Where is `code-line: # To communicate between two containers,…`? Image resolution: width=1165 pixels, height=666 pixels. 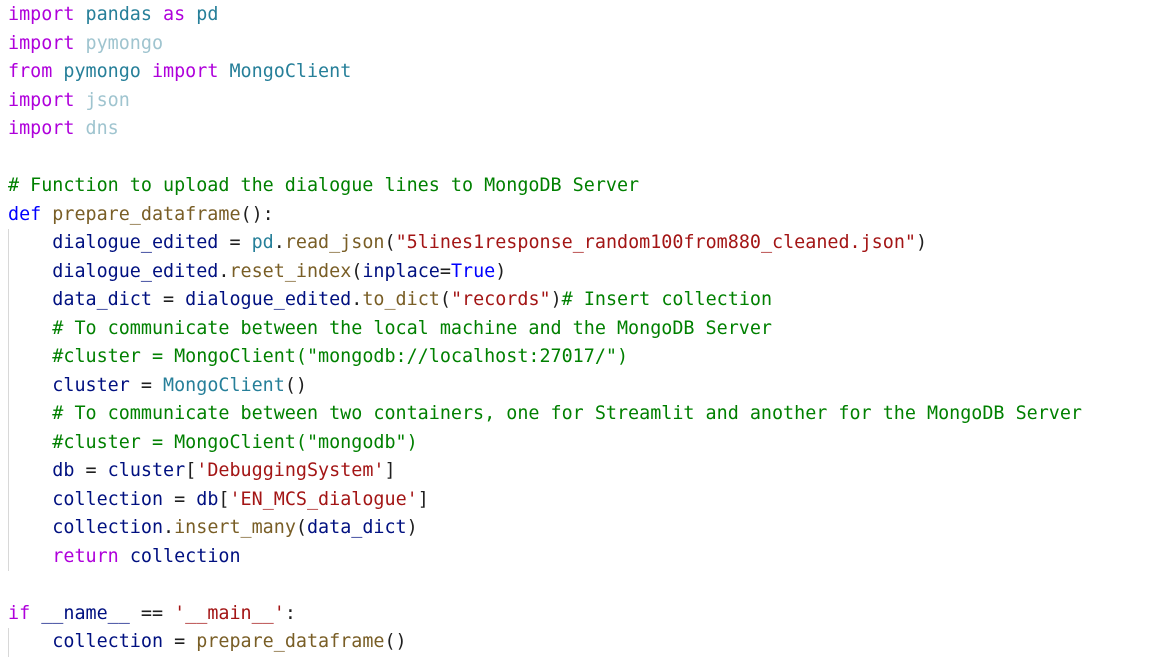
code-line: # To communicate between two containers,… is located at coordinates (583, 414).